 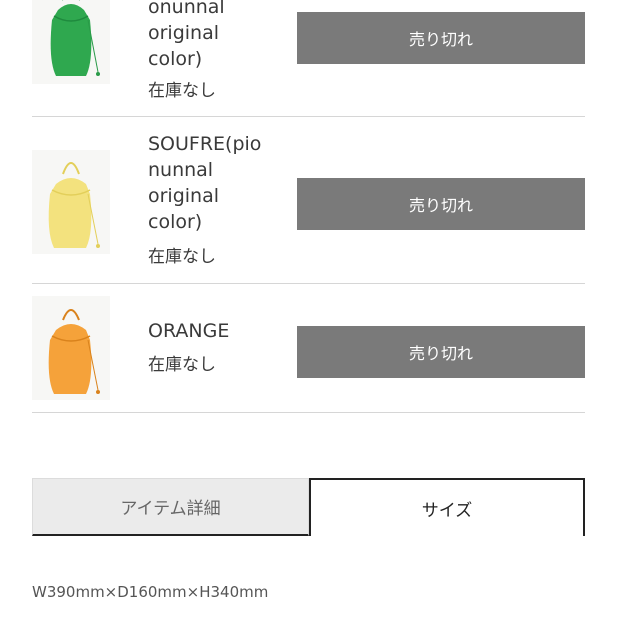 What do you see at coordinates (447, 507) in the screenshot?
I see `tab-size: サイズ` at bounding box center [447, 507].